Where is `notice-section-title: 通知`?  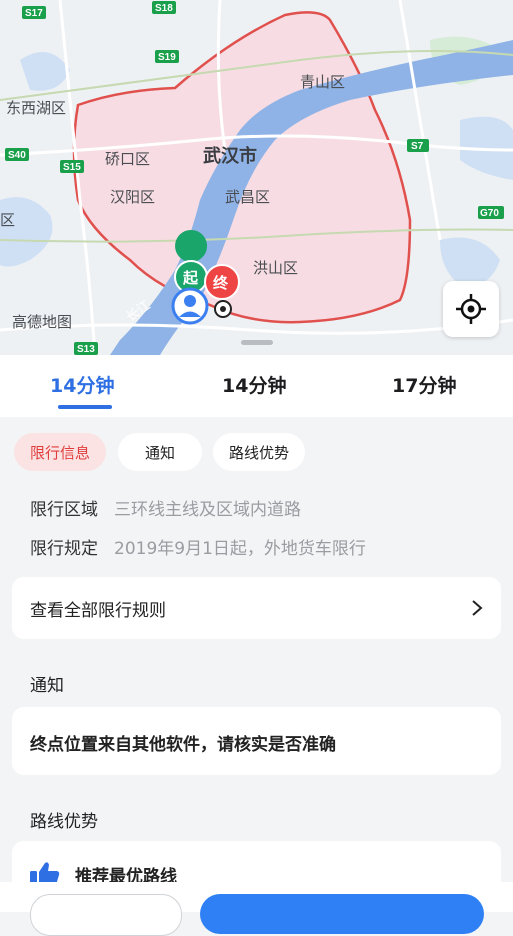 notice-section-title: 通知 is located at coordinates (47, 686).